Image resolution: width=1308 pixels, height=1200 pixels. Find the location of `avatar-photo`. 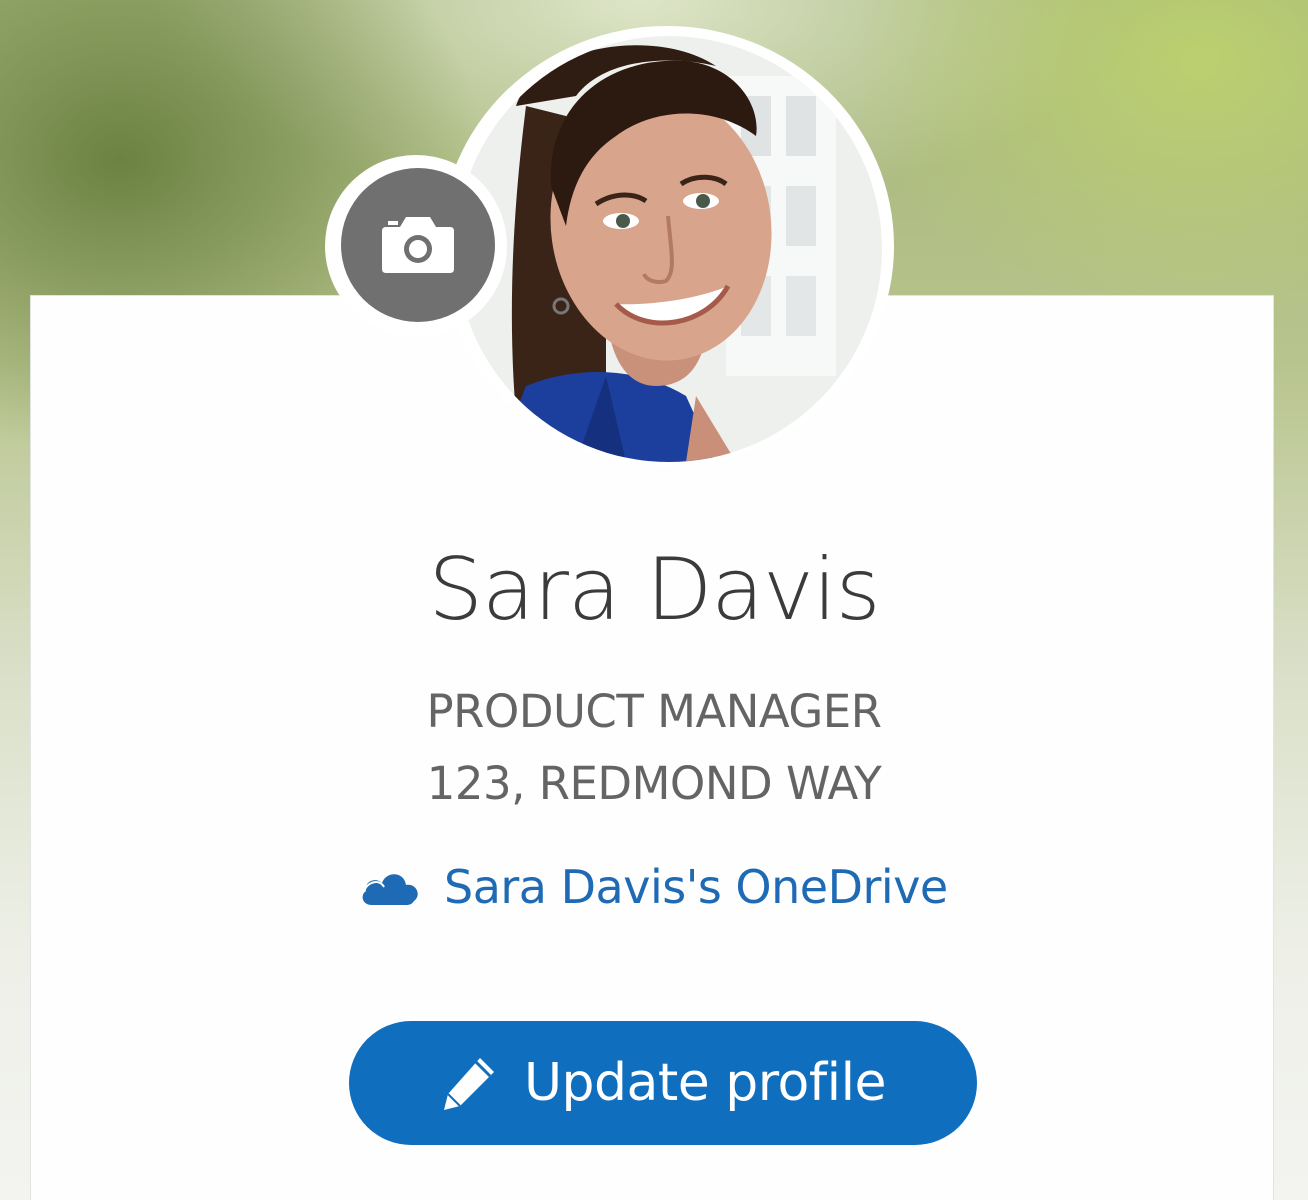

avatar-photo is located at coordinates (669, 249).